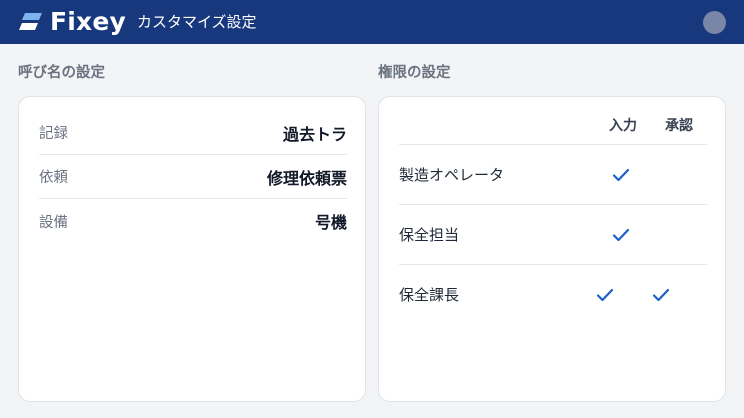  Describe the element at coordinates (314, 134) in the screenshot. I see `naming-row-value: 過去トラ` at that location.